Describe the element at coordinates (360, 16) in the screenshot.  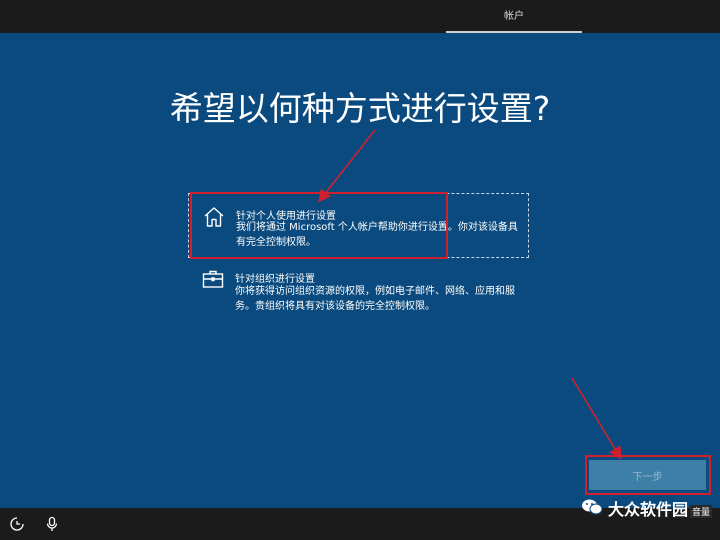
I see `top-bar: 帐户` at that location.